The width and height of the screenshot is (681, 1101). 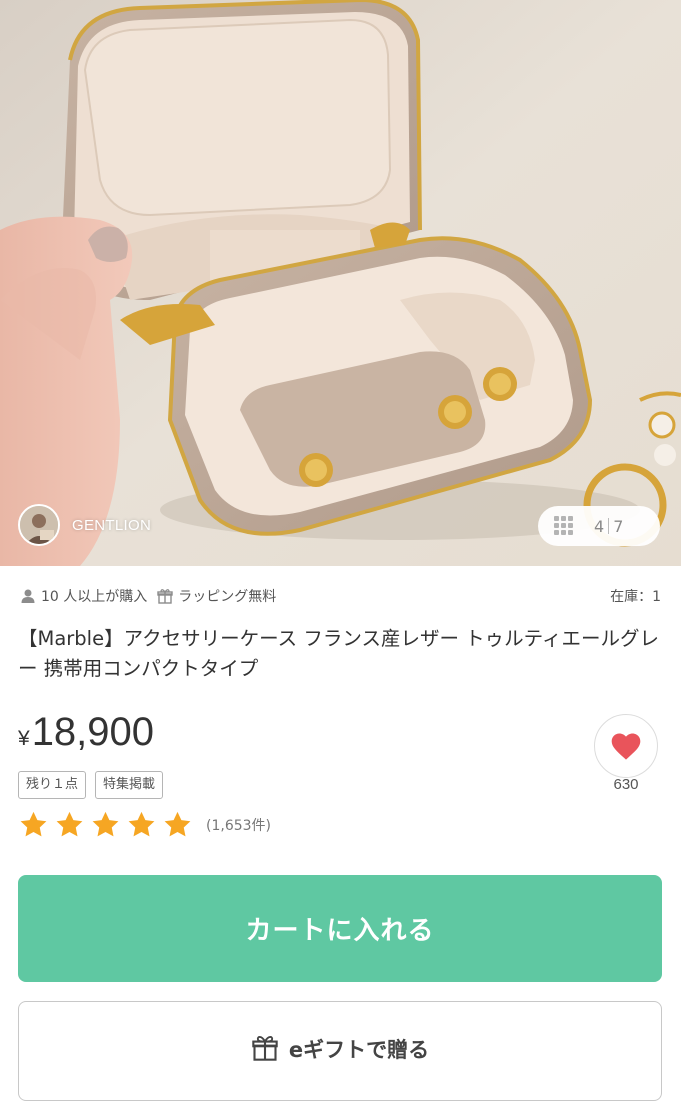 What do you see at coordinates (626, 784) in the screenshot?
I see `favorite-count: 630` at bounding box center [626, 784].